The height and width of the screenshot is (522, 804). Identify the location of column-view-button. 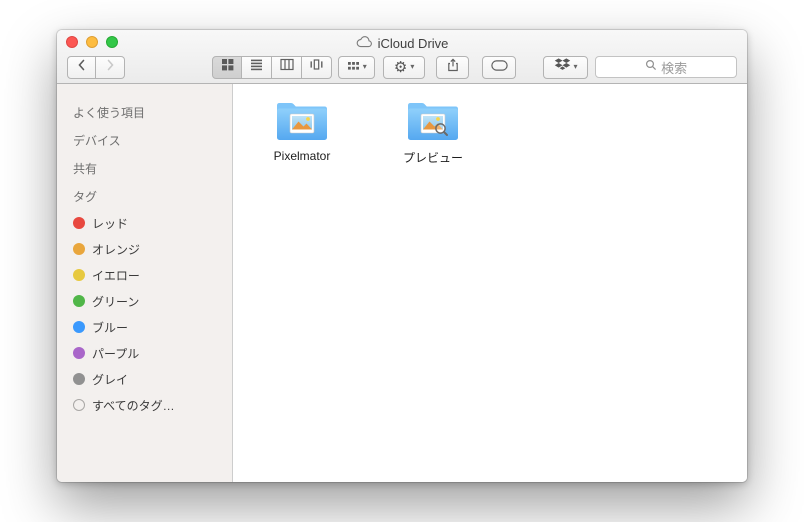
(287, 67).